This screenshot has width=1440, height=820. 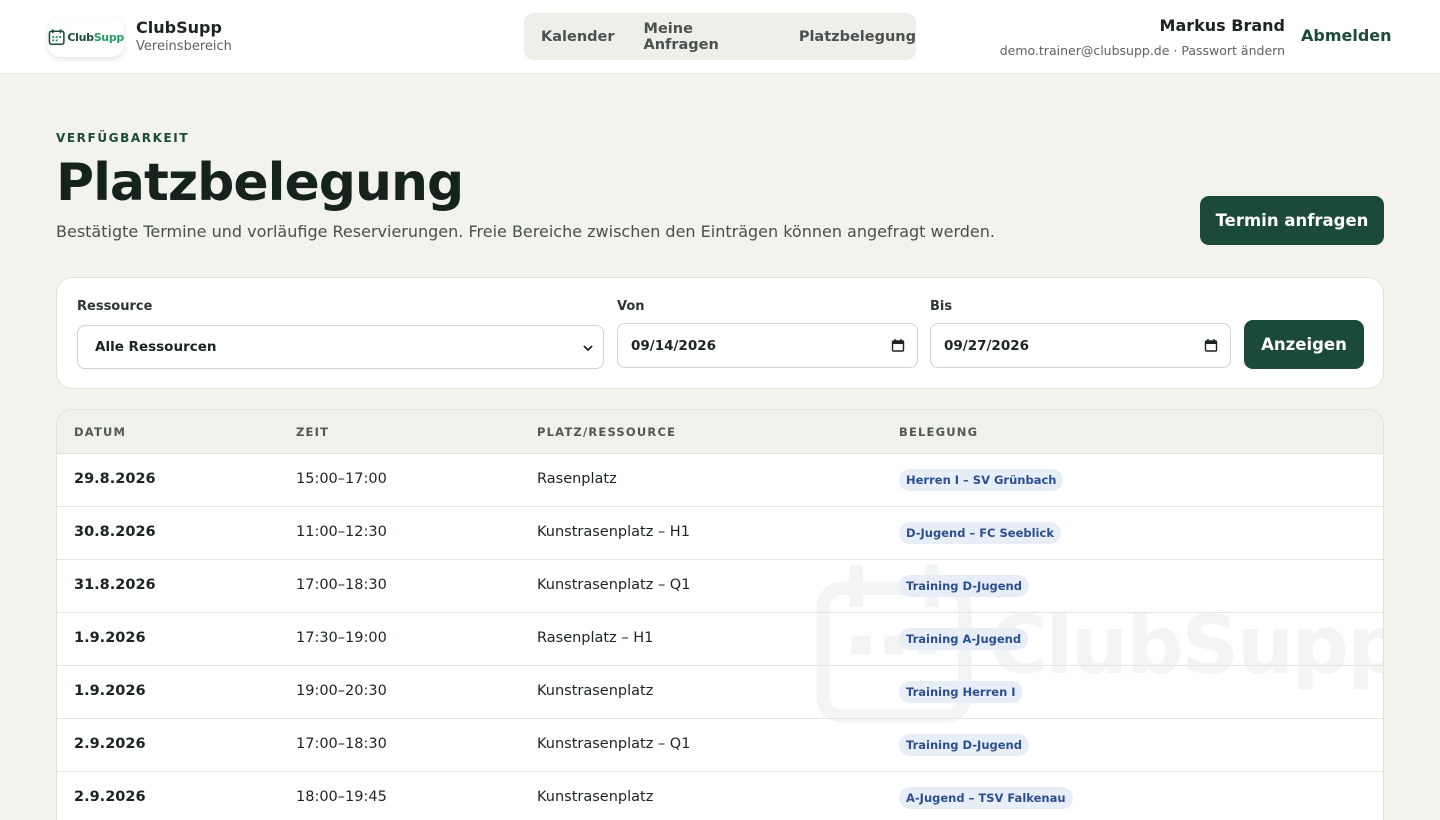 What do you see at coordinates (857, 37) in the screenshot?
I see `nav-item-platzbelegung: Platzbelegung` at bounding box center [857, 37].